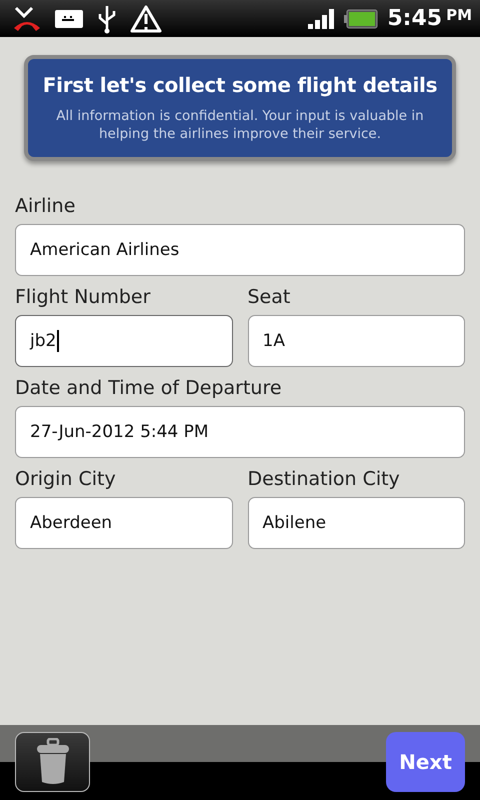  What do you see at coordinates (27, 19) in the screenshot?
I see `missed-call-icon` at bounding box center [27, 19].